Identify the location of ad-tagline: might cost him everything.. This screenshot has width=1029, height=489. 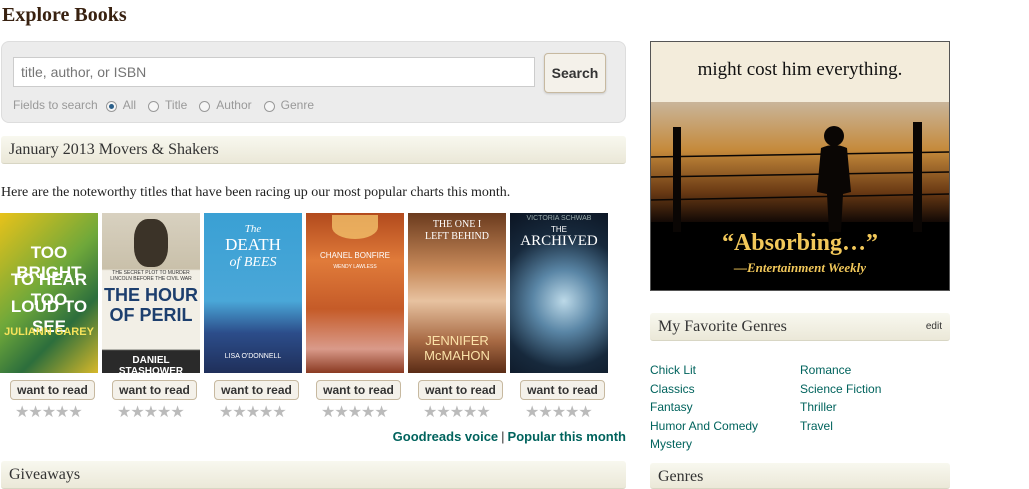
(800, 69).